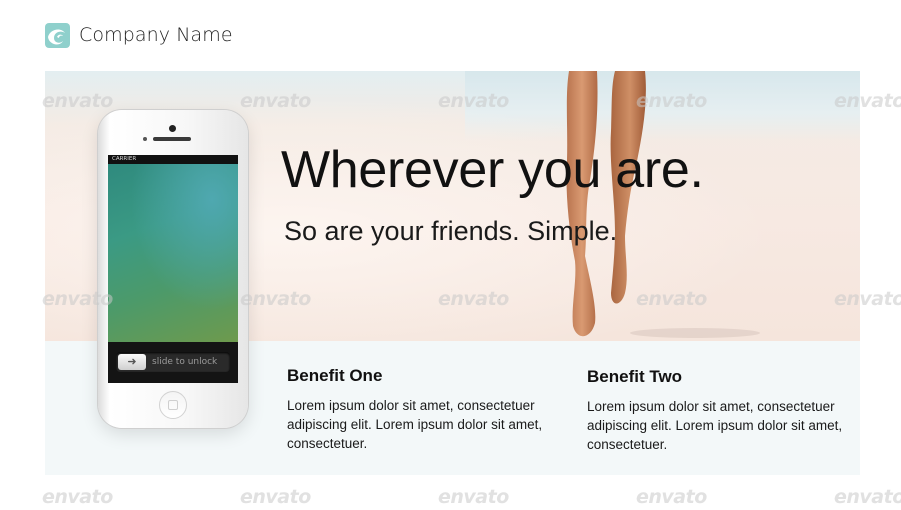 The image size is (901, 510). Describe the element at coordinates (173, 405) in the screenshot. I see `home-button` at that location.